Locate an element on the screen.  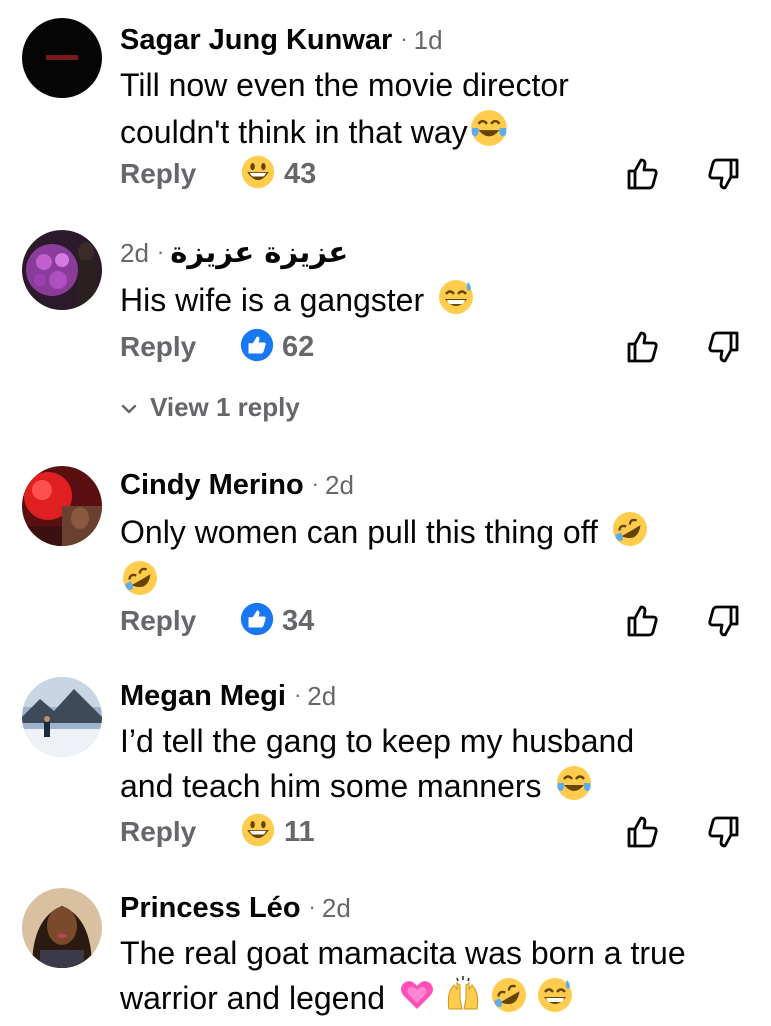
view-replies-label: View 1 reply is located at coordinates (225, 407).